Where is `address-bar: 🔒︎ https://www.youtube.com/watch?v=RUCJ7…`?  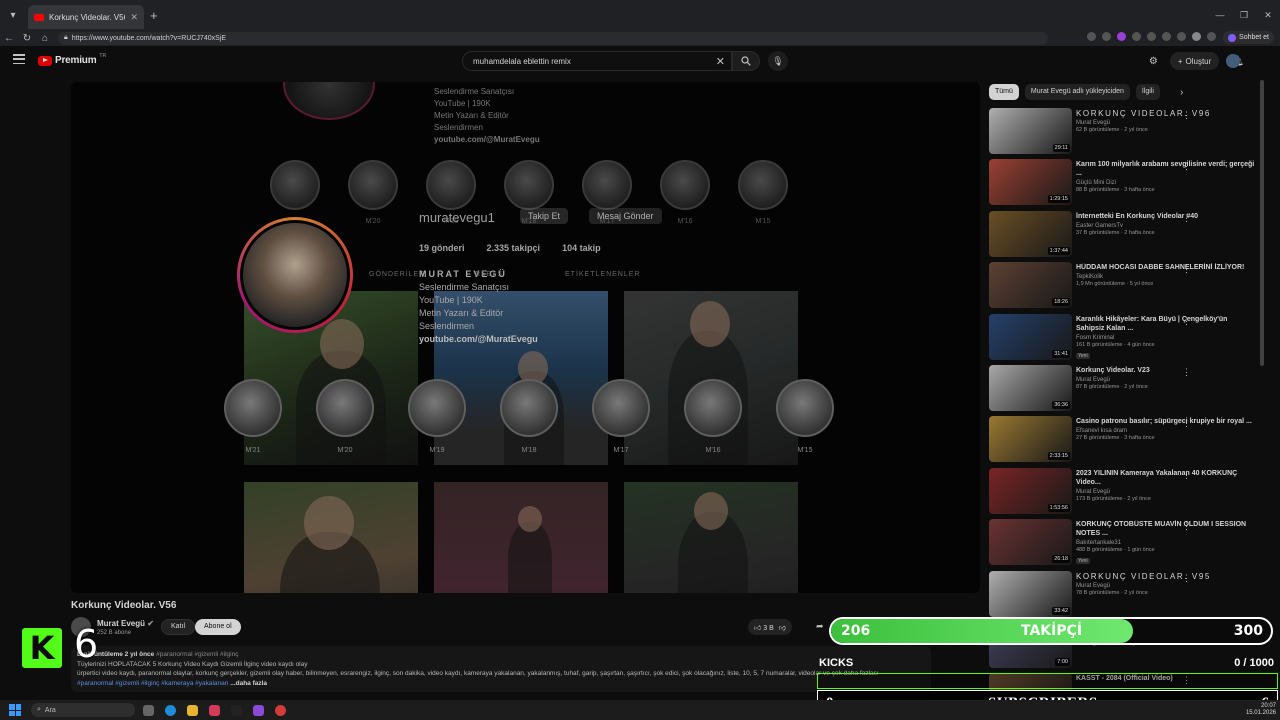 address-bar: 🔒︎ https://www.youtube.com/watch?v=RUCJ7… is located at coordinates (553, 38).